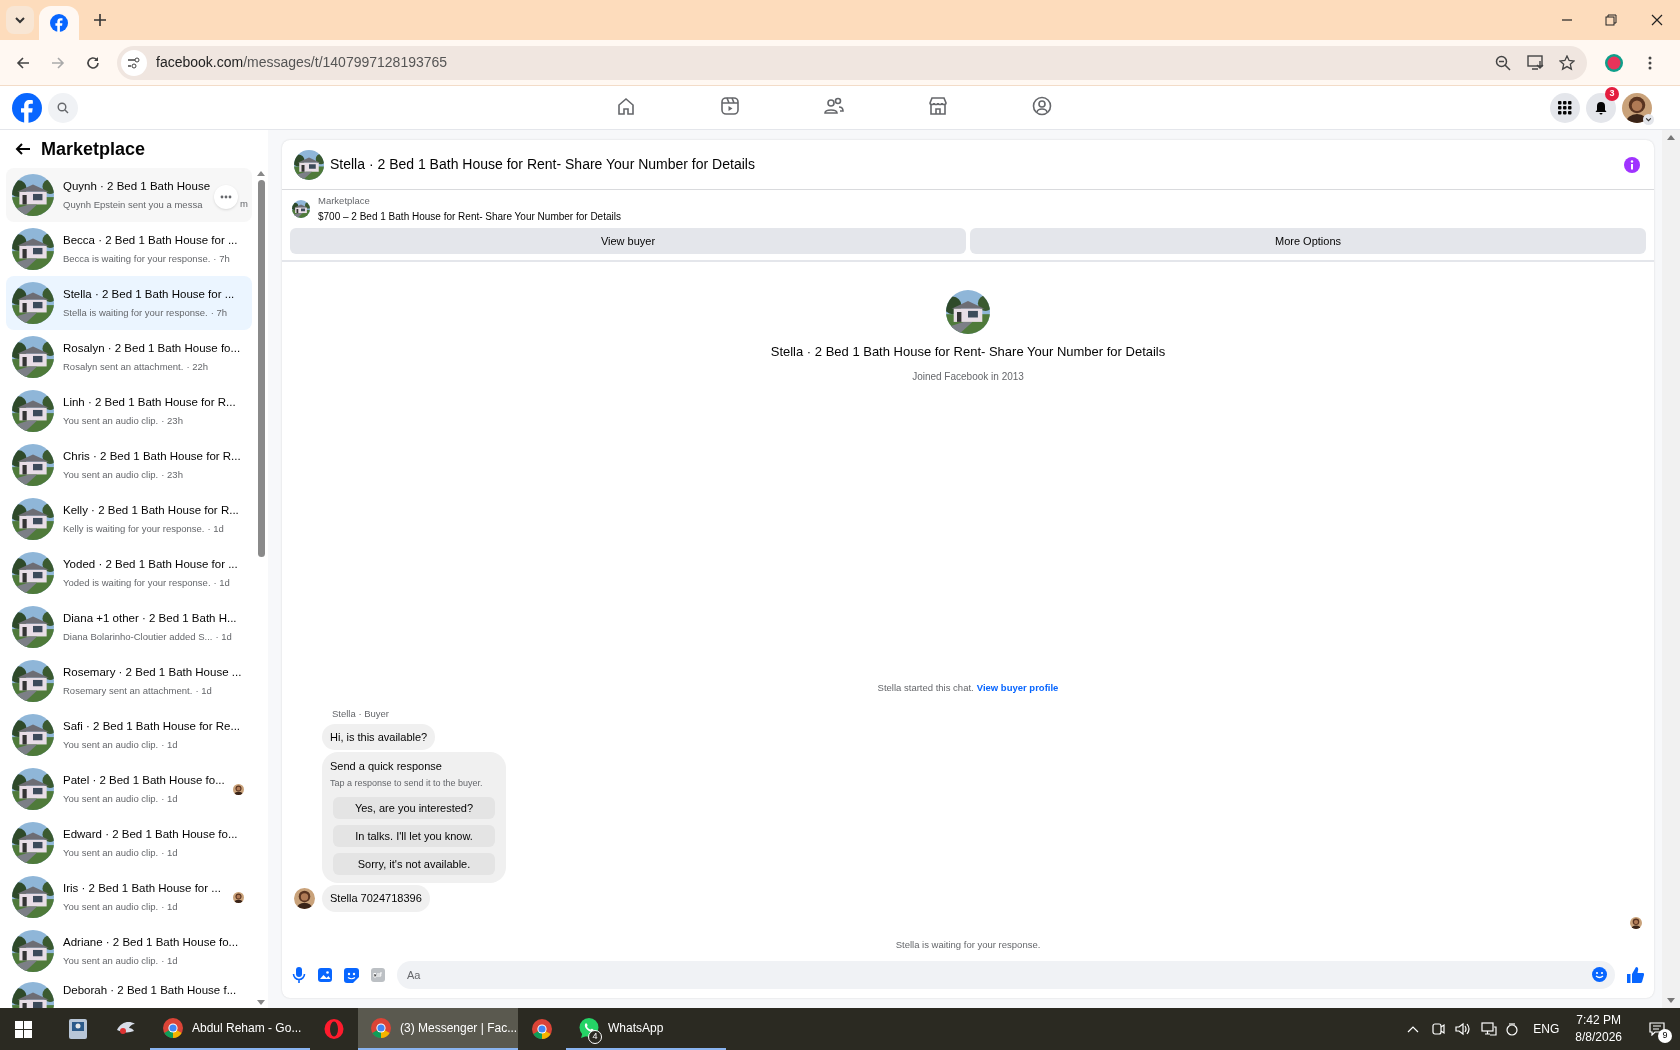 The height and width of the screenshot is (1050, 1680). What do you see at coordinates (595, 1037) in the screenshot?
I see `app-badge: 4` at bounding box center [595, 1037].